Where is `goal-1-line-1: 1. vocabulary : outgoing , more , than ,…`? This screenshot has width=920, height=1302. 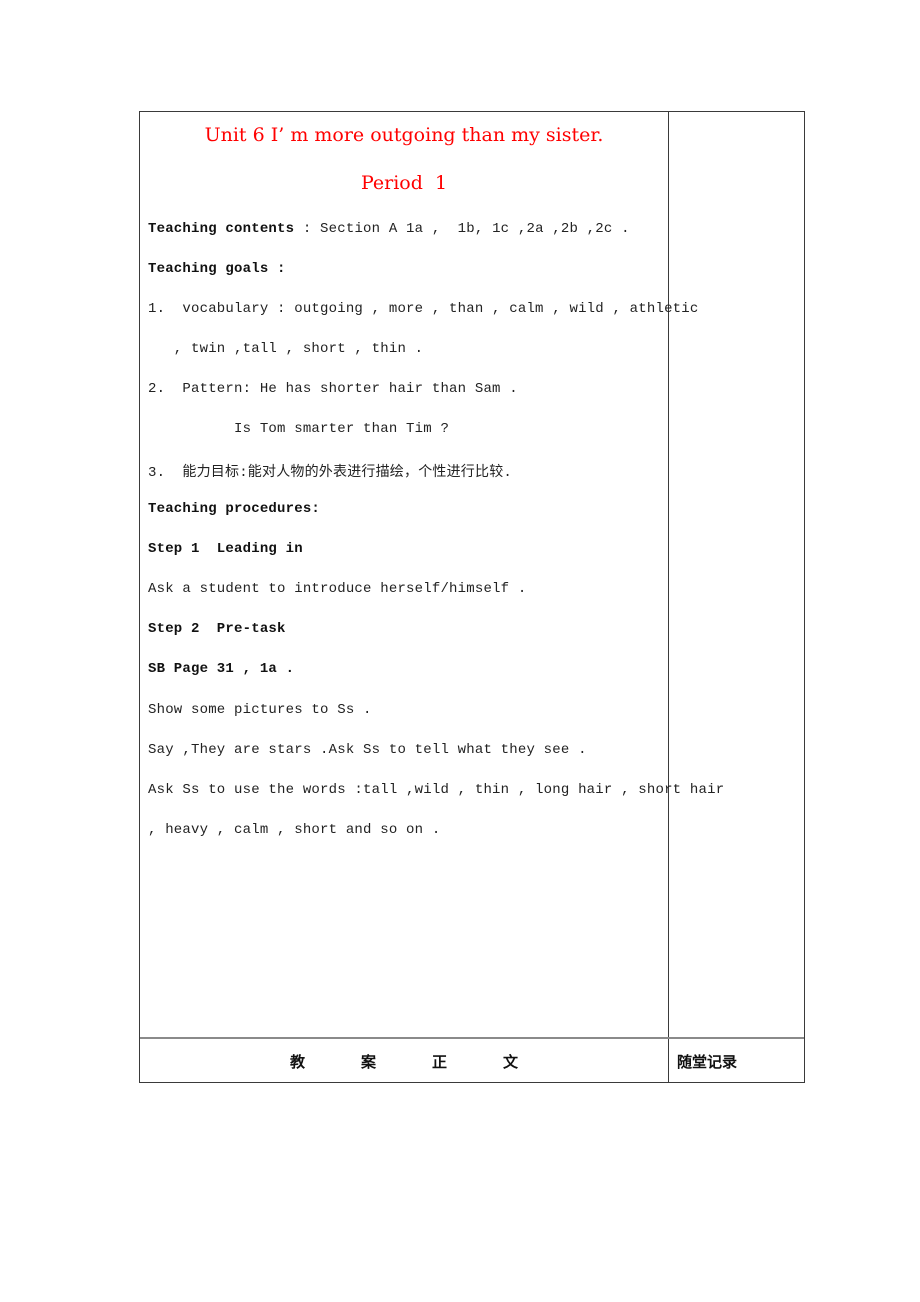 goal-1-line-1: 1. vocabulary : outgoing , more , than ,… is located at coordinates (423, 309).